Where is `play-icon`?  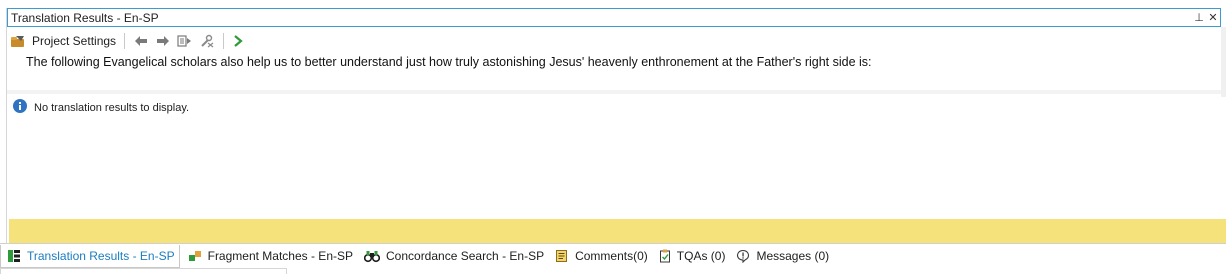
play-icon is located at coordinates (238, 41).